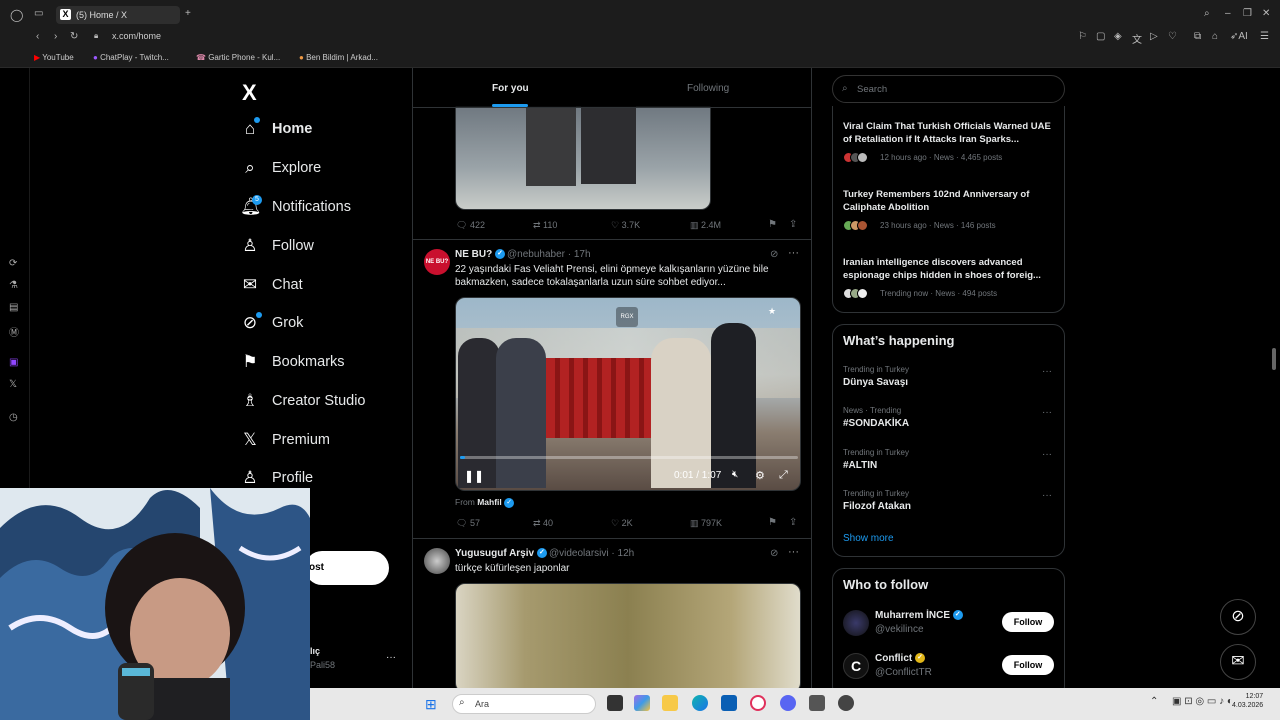  Describe the element at coordinates (1228, 13) in the screenshot. I see `minimize-icon: –` at that location.